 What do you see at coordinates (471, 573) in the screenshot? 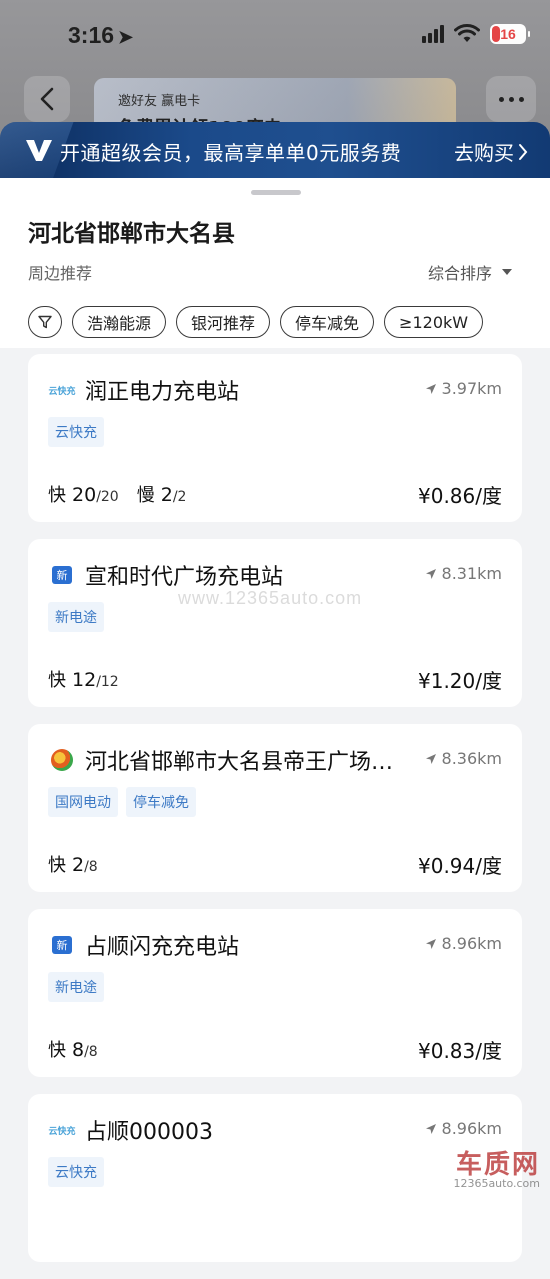
I see `distance-value: 8.31km` at bounding box center [471, 573].